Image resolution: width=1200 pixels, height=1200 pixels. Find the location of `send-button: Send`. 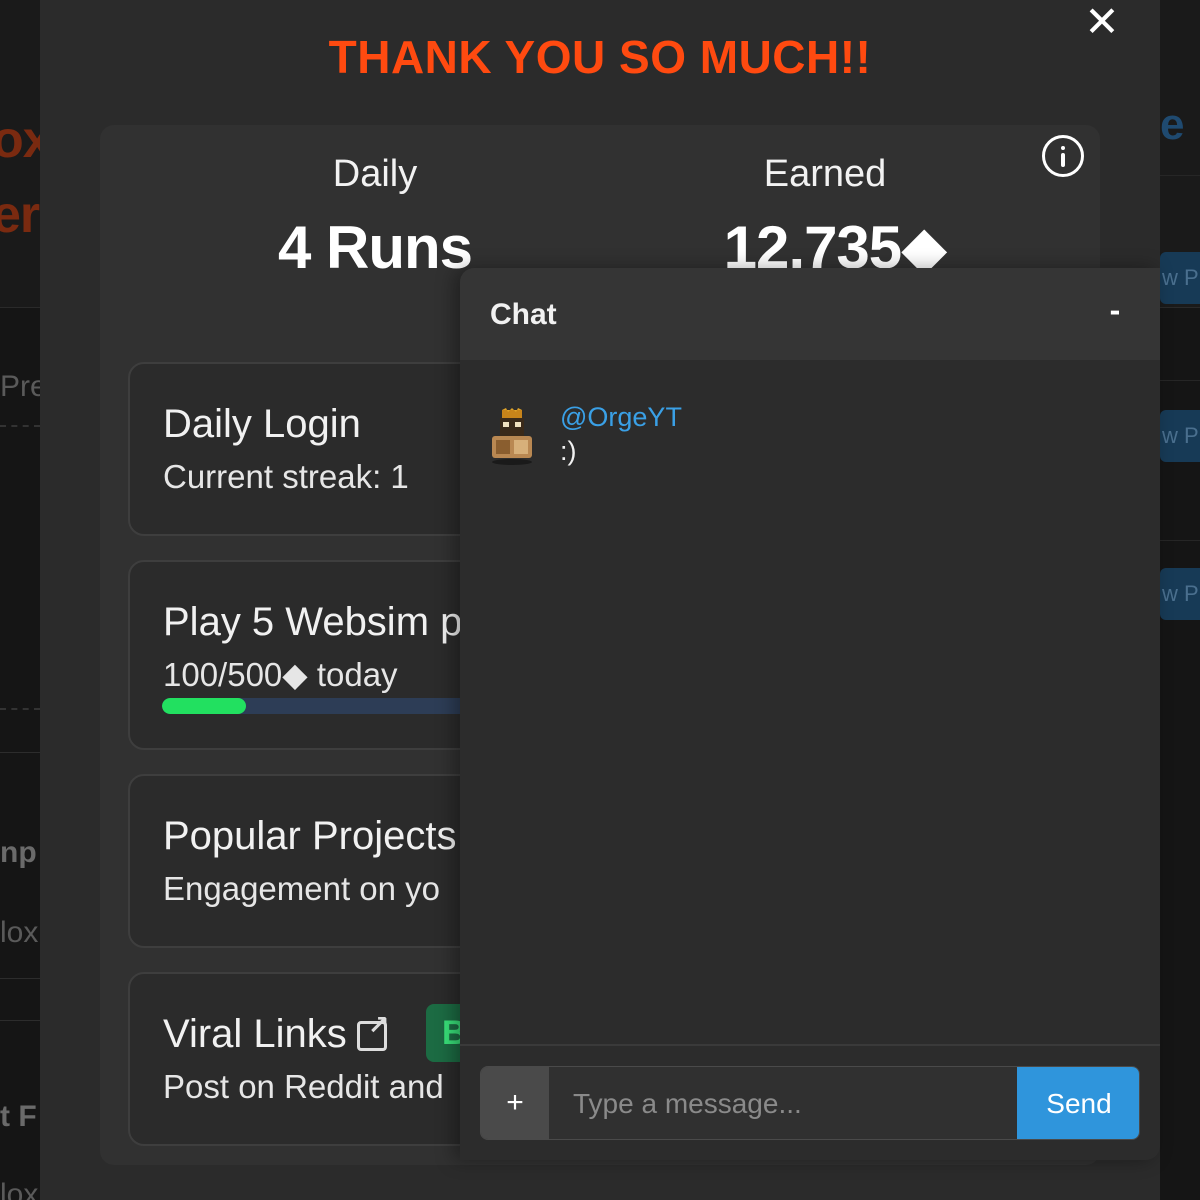

send-button: Send is located at coordinates (1078, 1103).